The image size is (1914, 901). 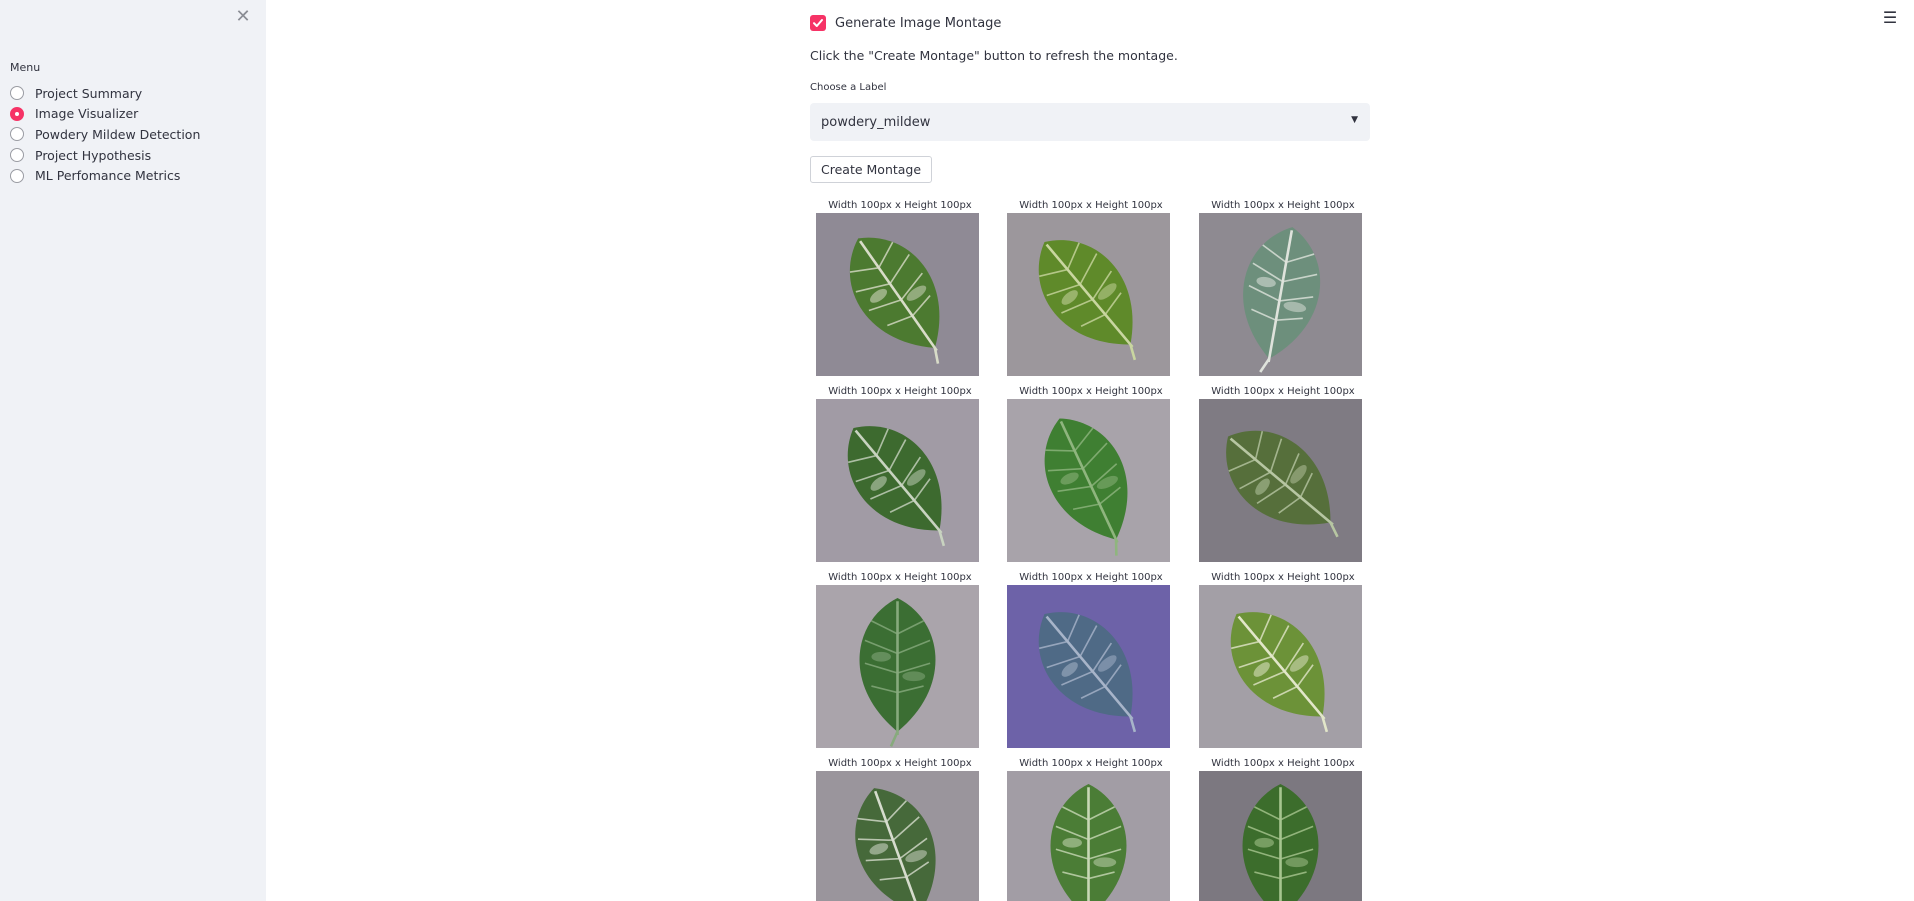 I want to click on dropdown-caret-icon: ▼, so click(x=1354, y=120).